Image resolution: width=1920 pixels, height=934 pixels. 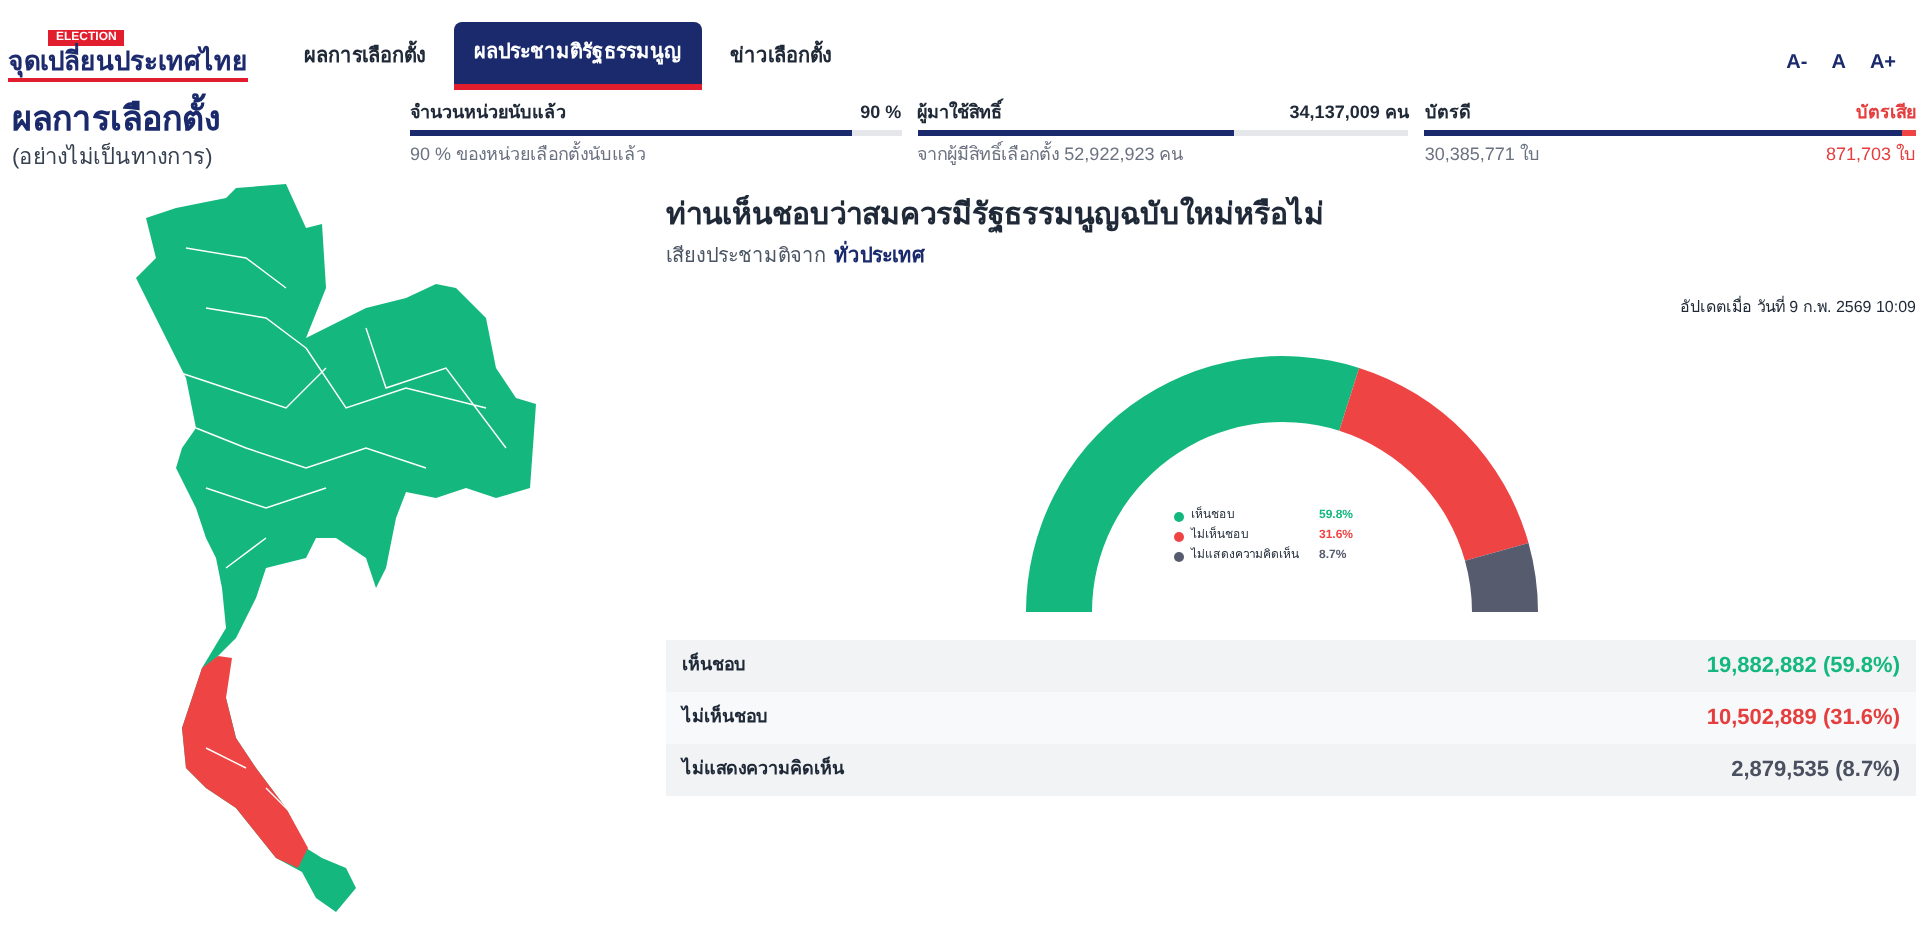 I want to click on page-subtitle: (อย่างไม่เป็นทางการ), so click(x=113, y=158).